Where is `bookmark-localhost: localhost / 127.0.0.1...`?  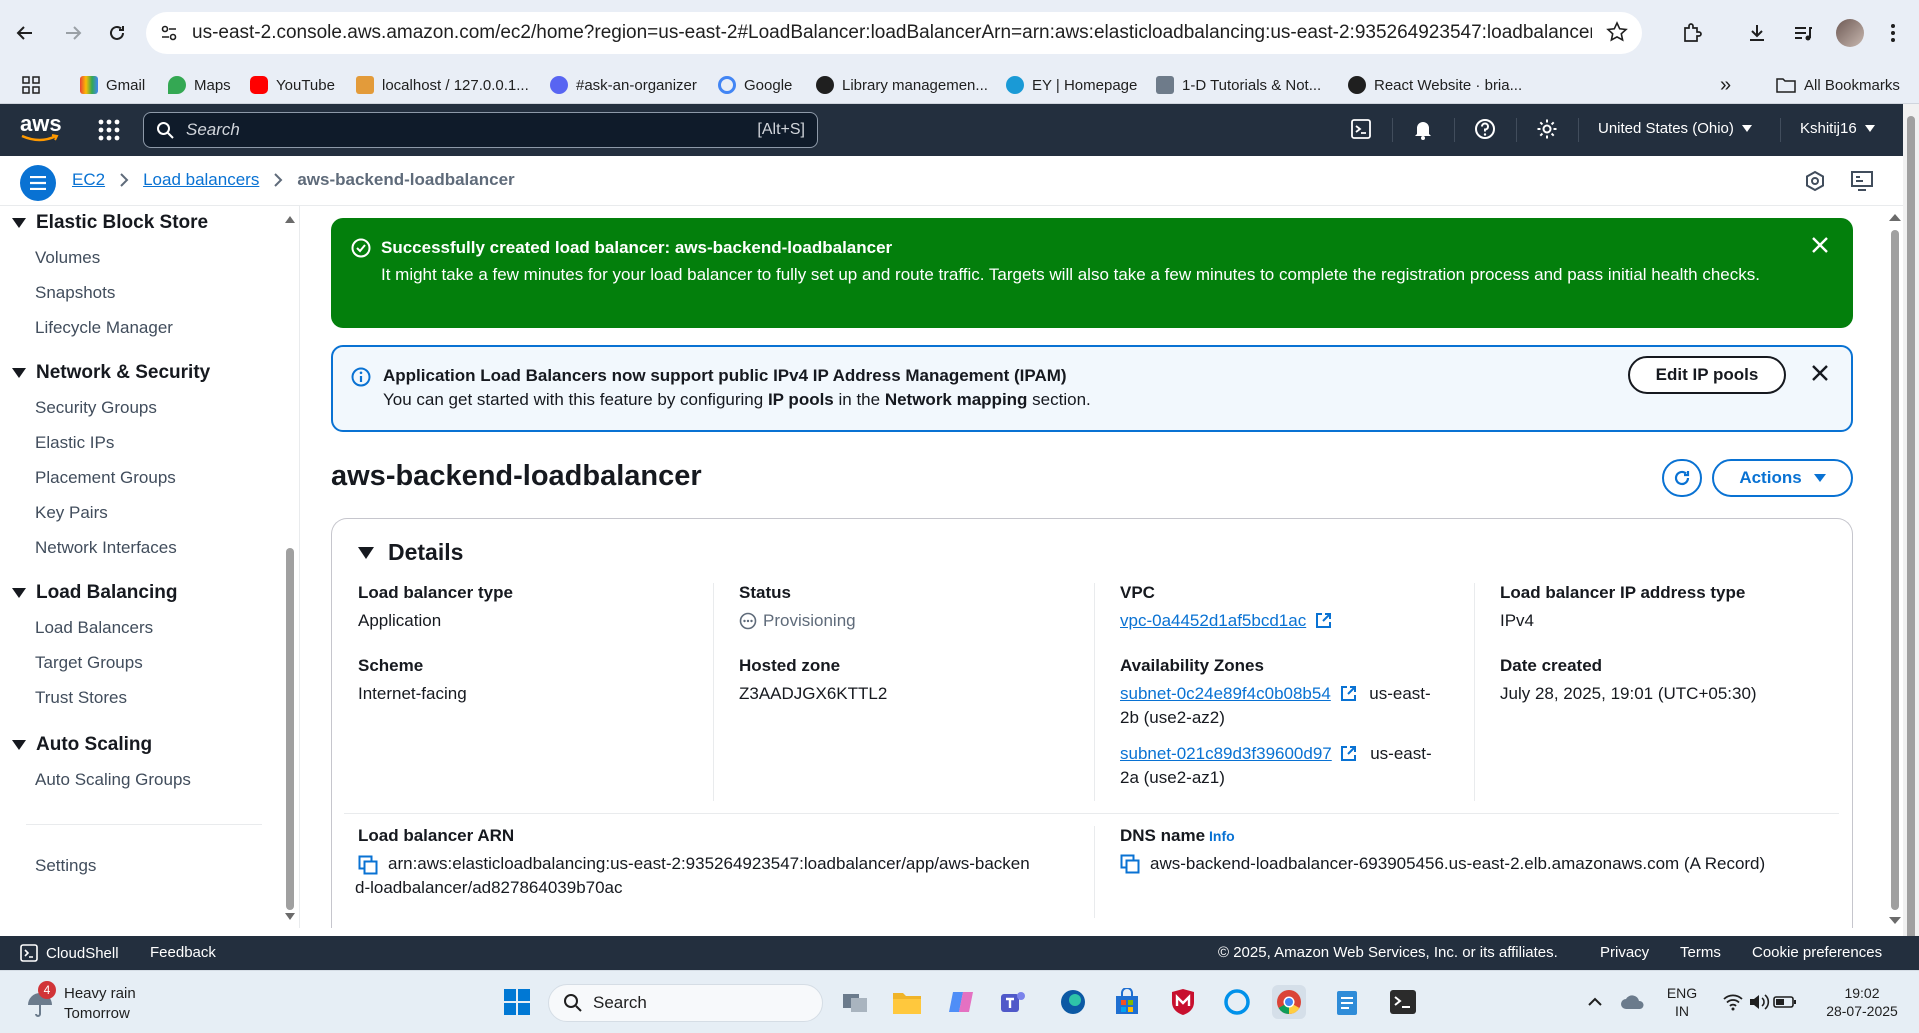
bookmark-localhost: localhost / 127.0.0.1... is located at coordinates (442, 85).